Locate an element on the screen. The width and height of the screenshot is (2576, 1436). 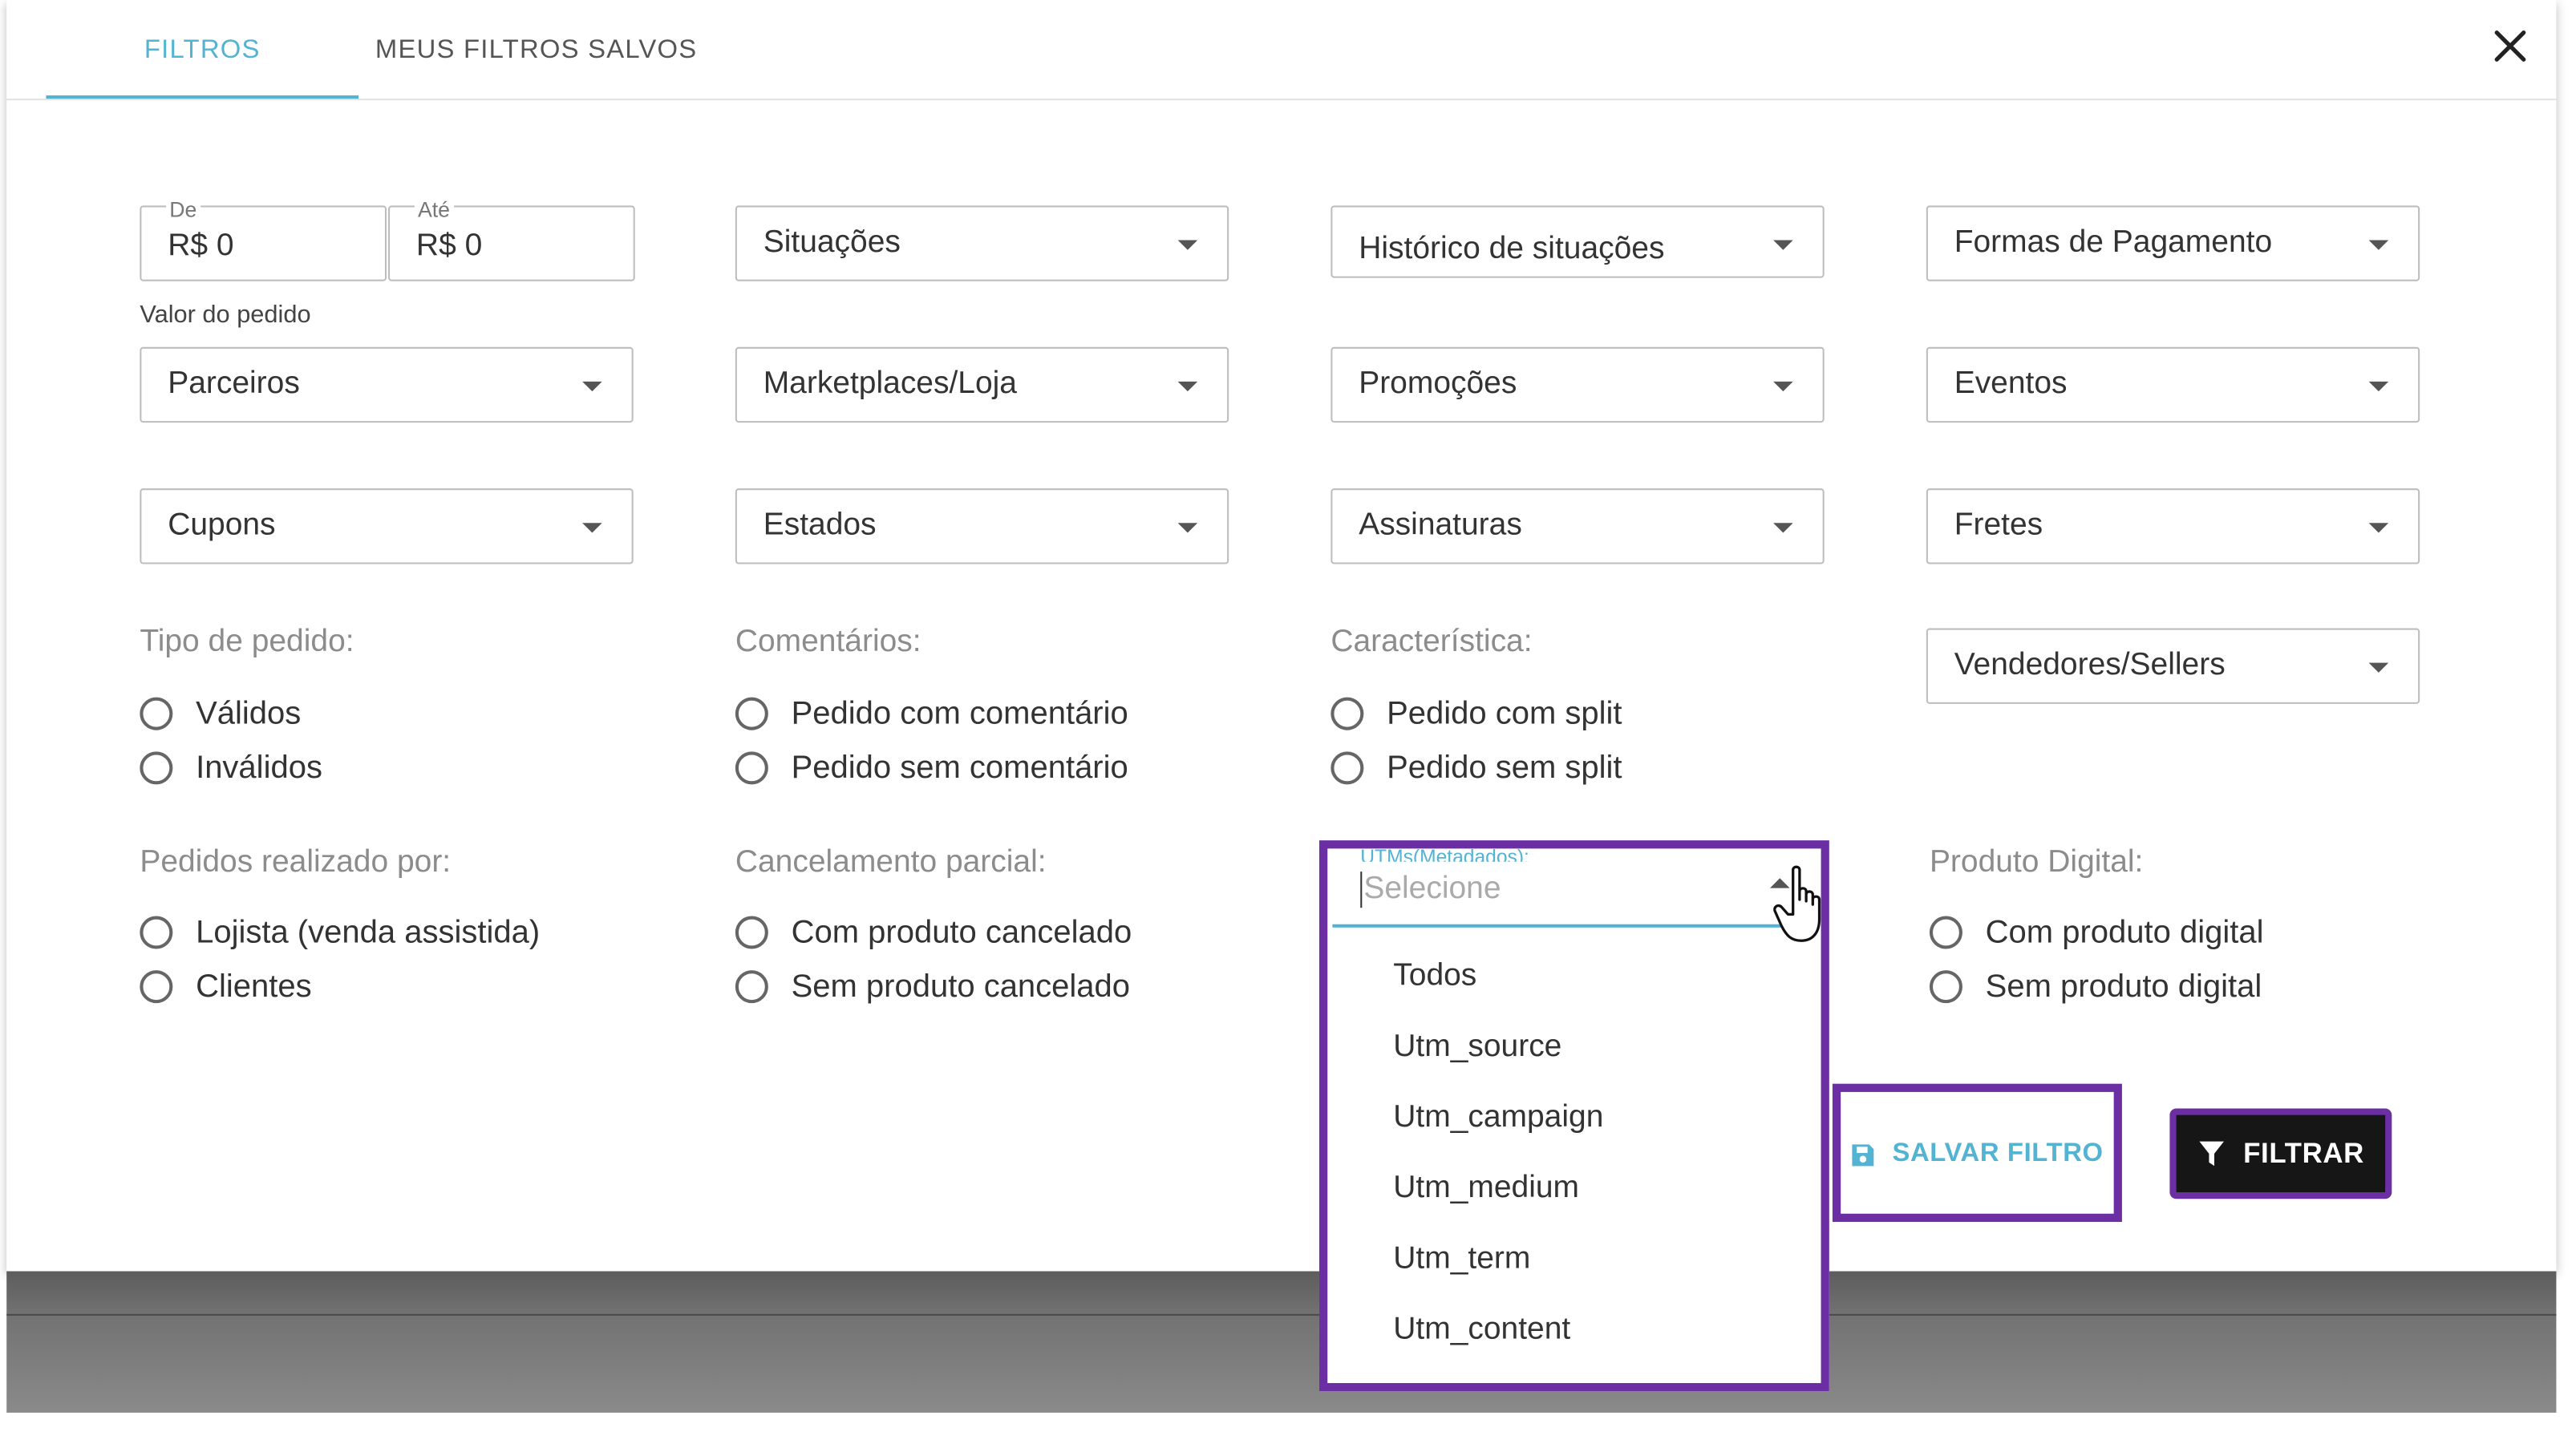
marketplaces-select-label: Marketplaces/Loja is located at coordinates (890, 384).